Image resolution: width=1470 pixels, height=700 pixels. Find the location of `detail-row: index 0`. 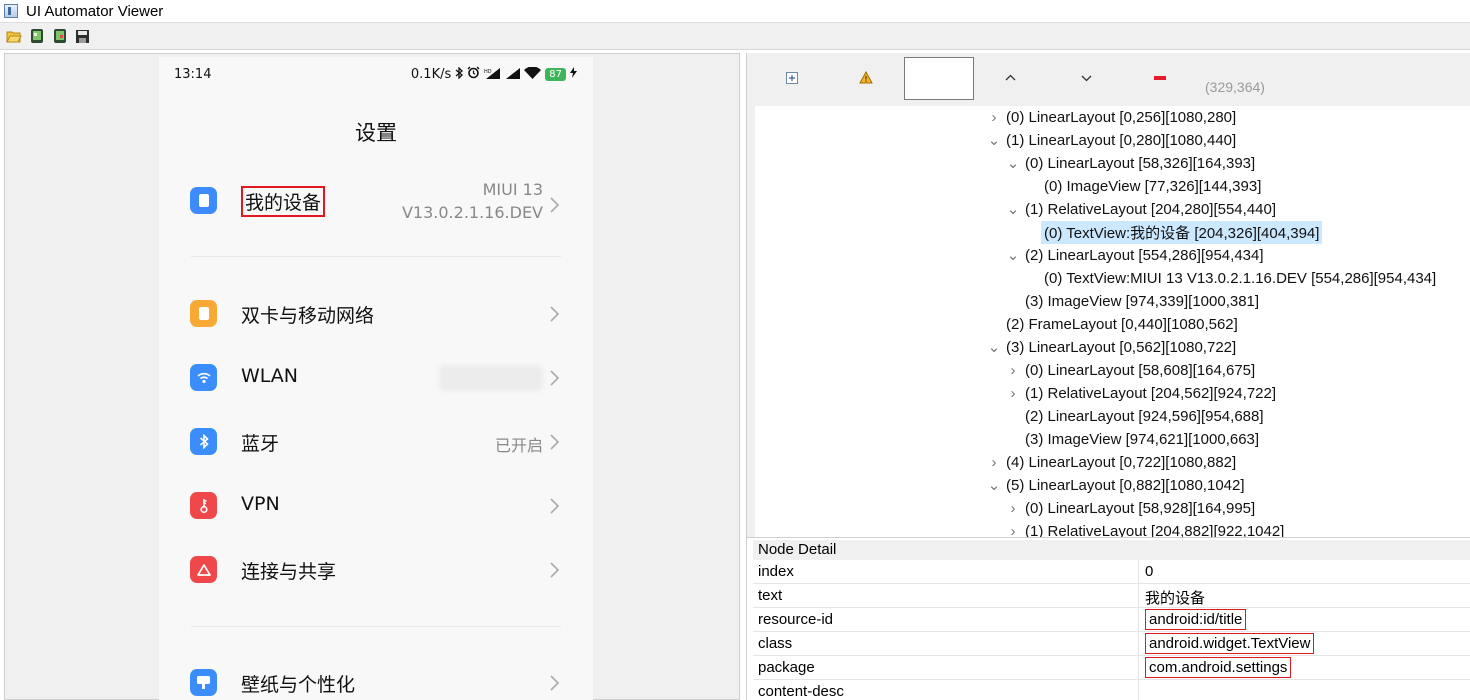

detail-row: index 0 is located at coordinates (1111, 572).